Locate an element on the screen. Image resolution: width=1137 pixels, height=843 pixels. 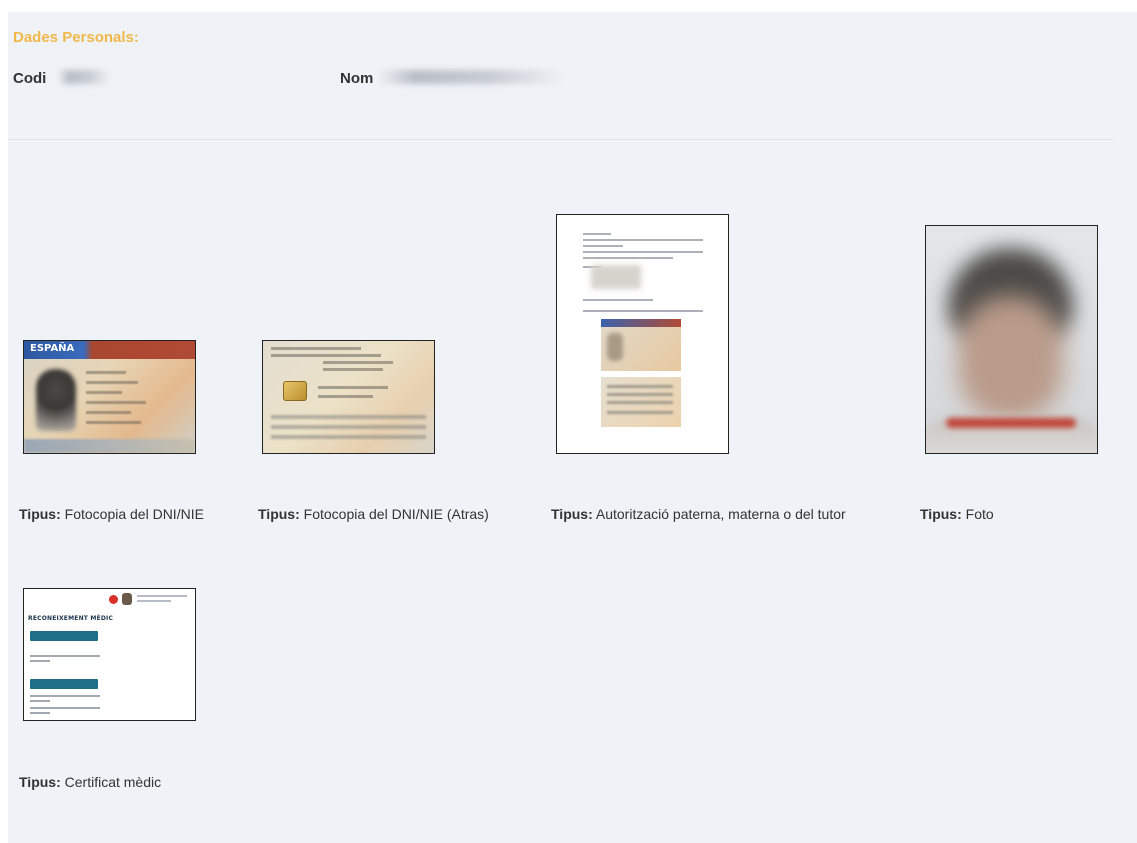
name-label: Nom is located at coordinates (357, 78).